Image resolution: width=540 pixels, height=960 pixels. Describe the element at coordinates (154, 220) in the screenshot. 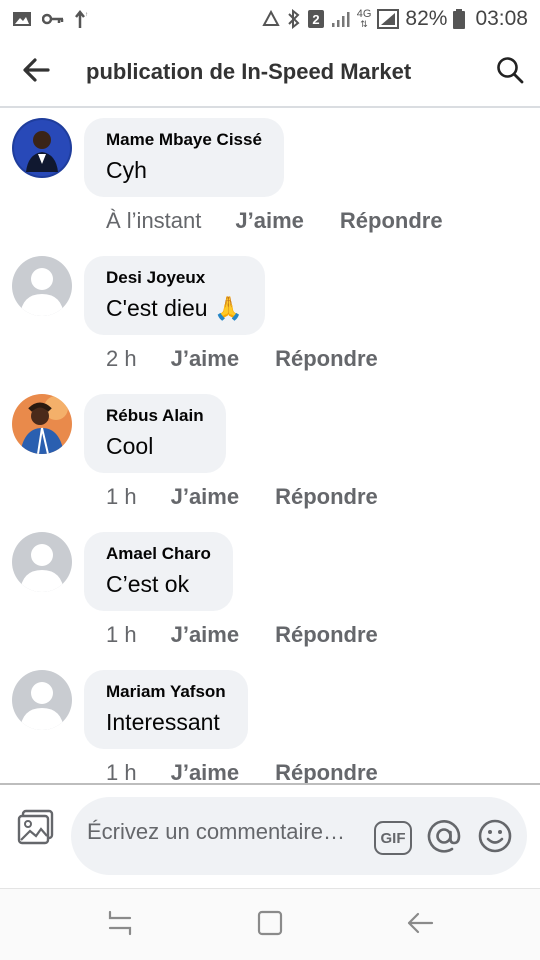

I see `comment-time: À l’instant` at that location.